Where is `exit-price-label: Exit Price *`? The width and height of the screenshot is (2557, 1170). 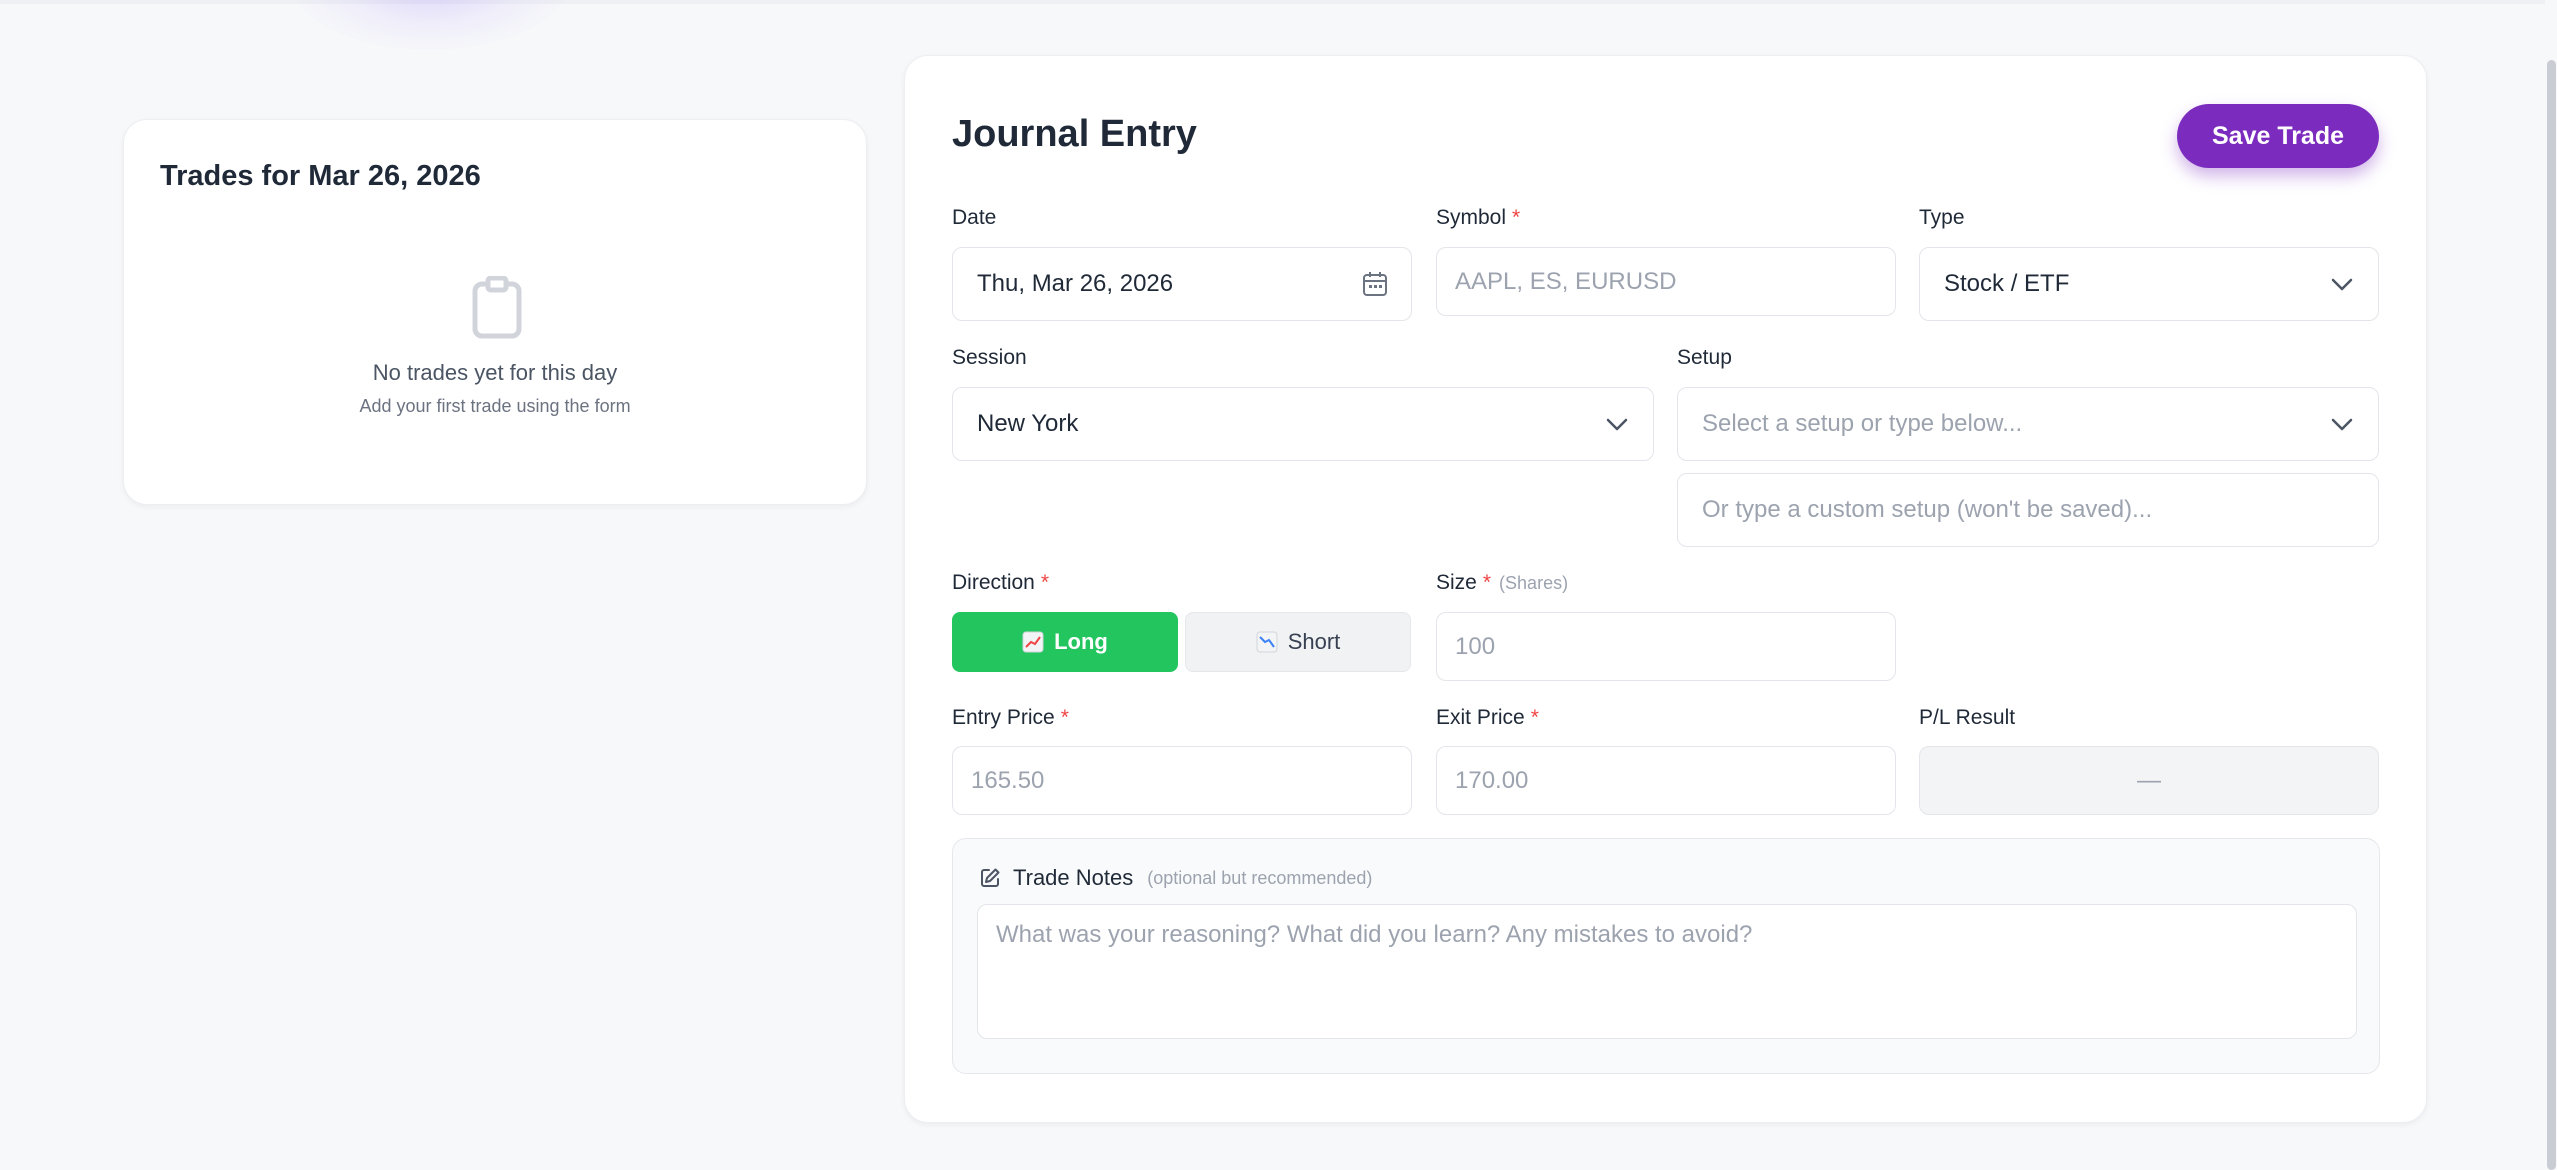
exit-price-label: Exit Price * is located at coordinates (1487, 718).